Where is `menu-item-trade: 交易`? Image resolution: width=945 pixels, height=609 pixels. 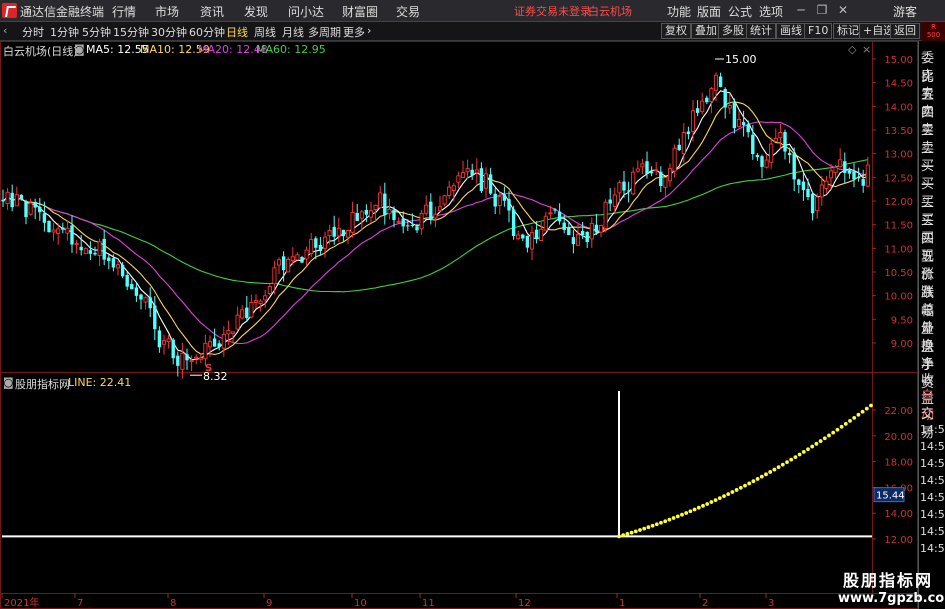
menu-item-trade: 交易 is located at coordinates (408, 11).